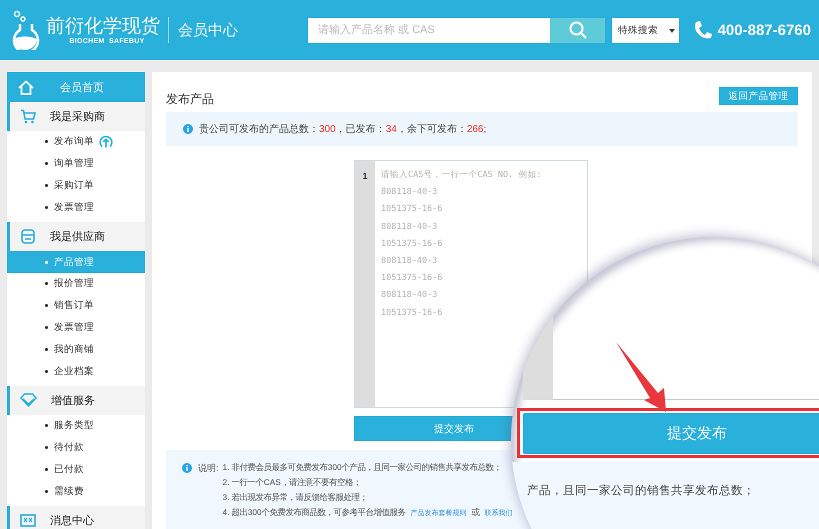  Describe the element at coordinates (295, 497) in the screenshot. I see `note-text: 3. 若出现发布异常，请反馈给客服处理；` at that location.